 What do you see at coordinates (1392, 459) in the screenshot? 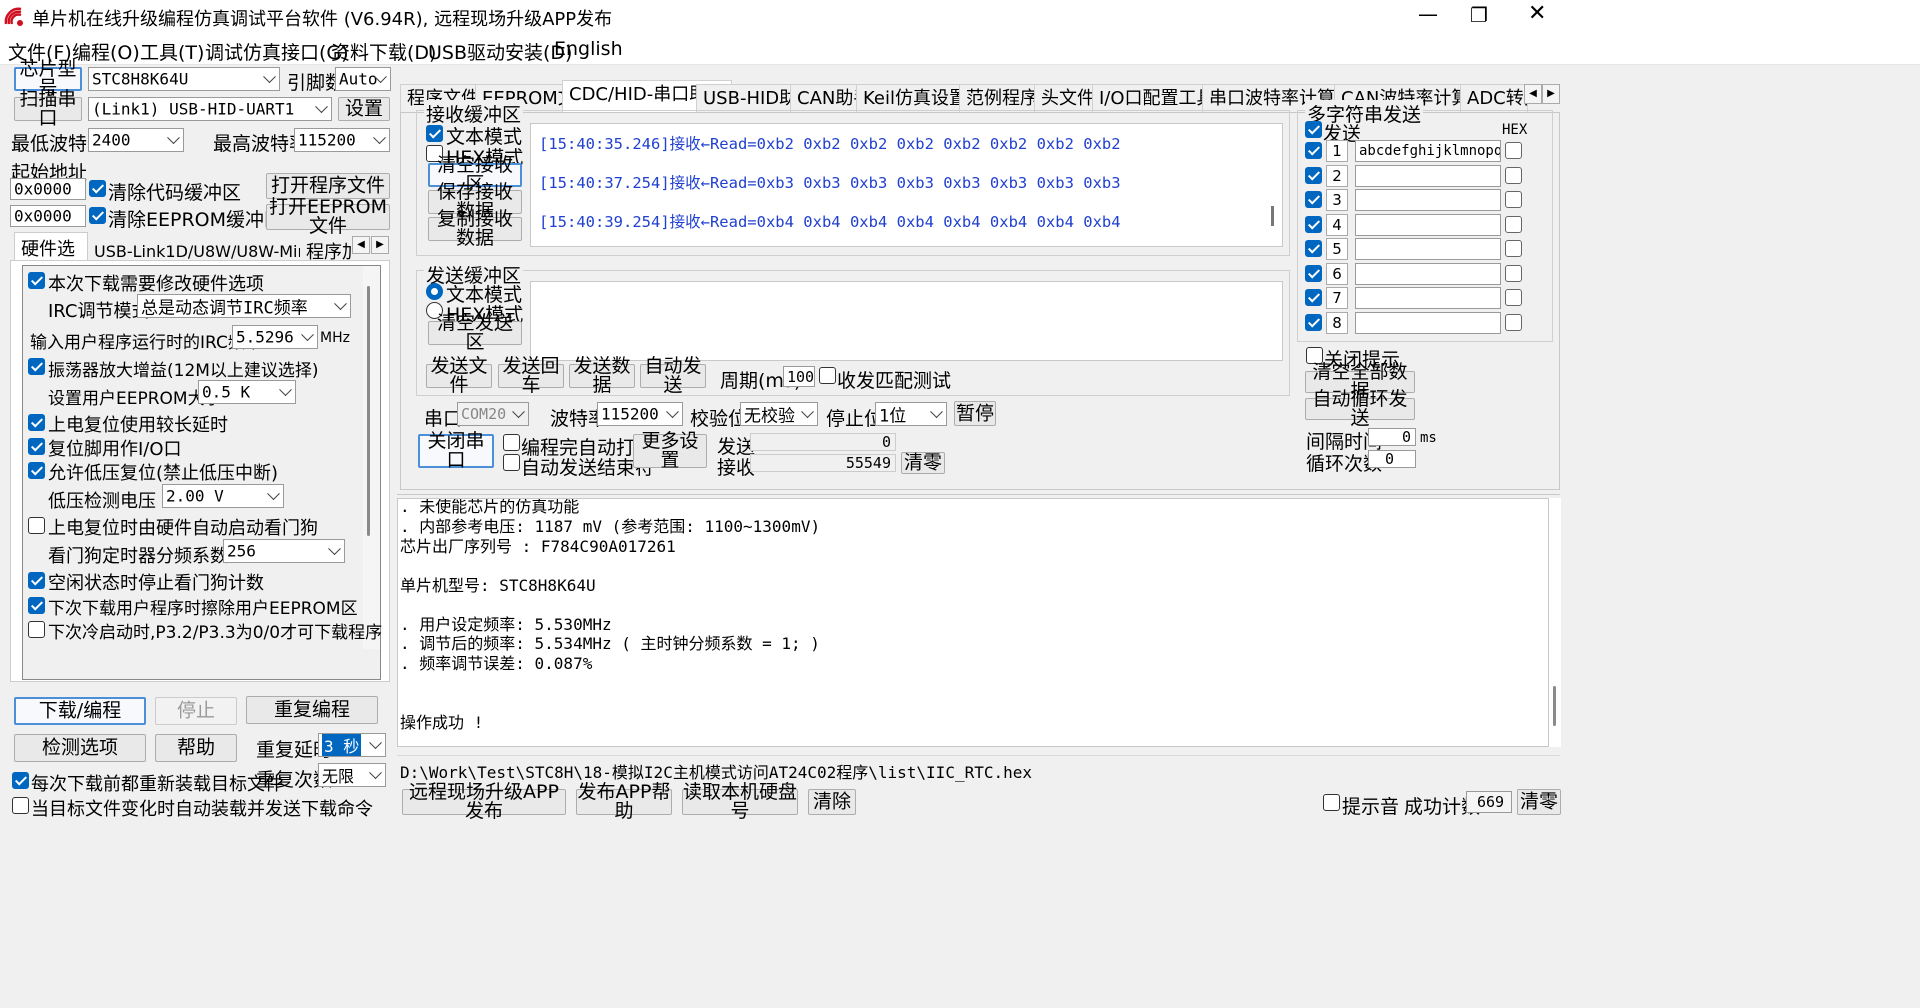
I see `loop-count-input: 0` at bounding box center [1392, 459].